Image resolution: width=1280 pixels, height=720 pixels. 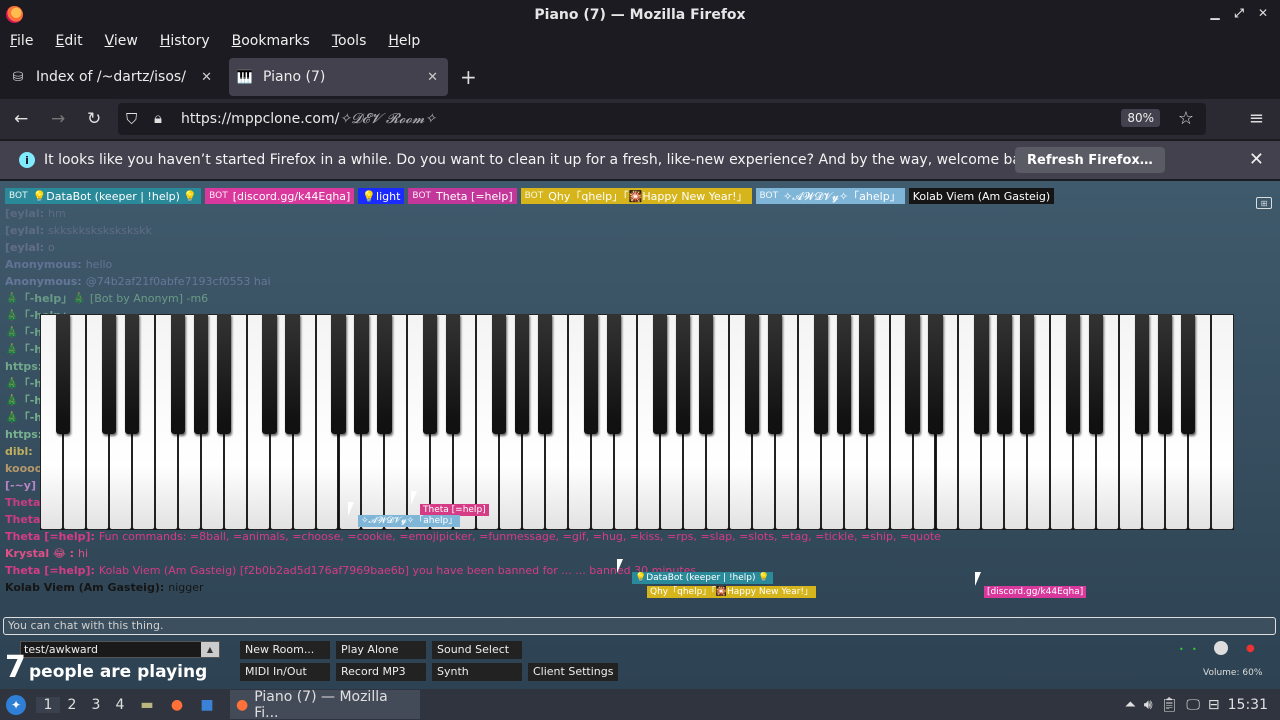 What do you see at coordinates (94, 119) in the screenshot?
I see `reload-icon: ↻` at bounding box center [94, 119].